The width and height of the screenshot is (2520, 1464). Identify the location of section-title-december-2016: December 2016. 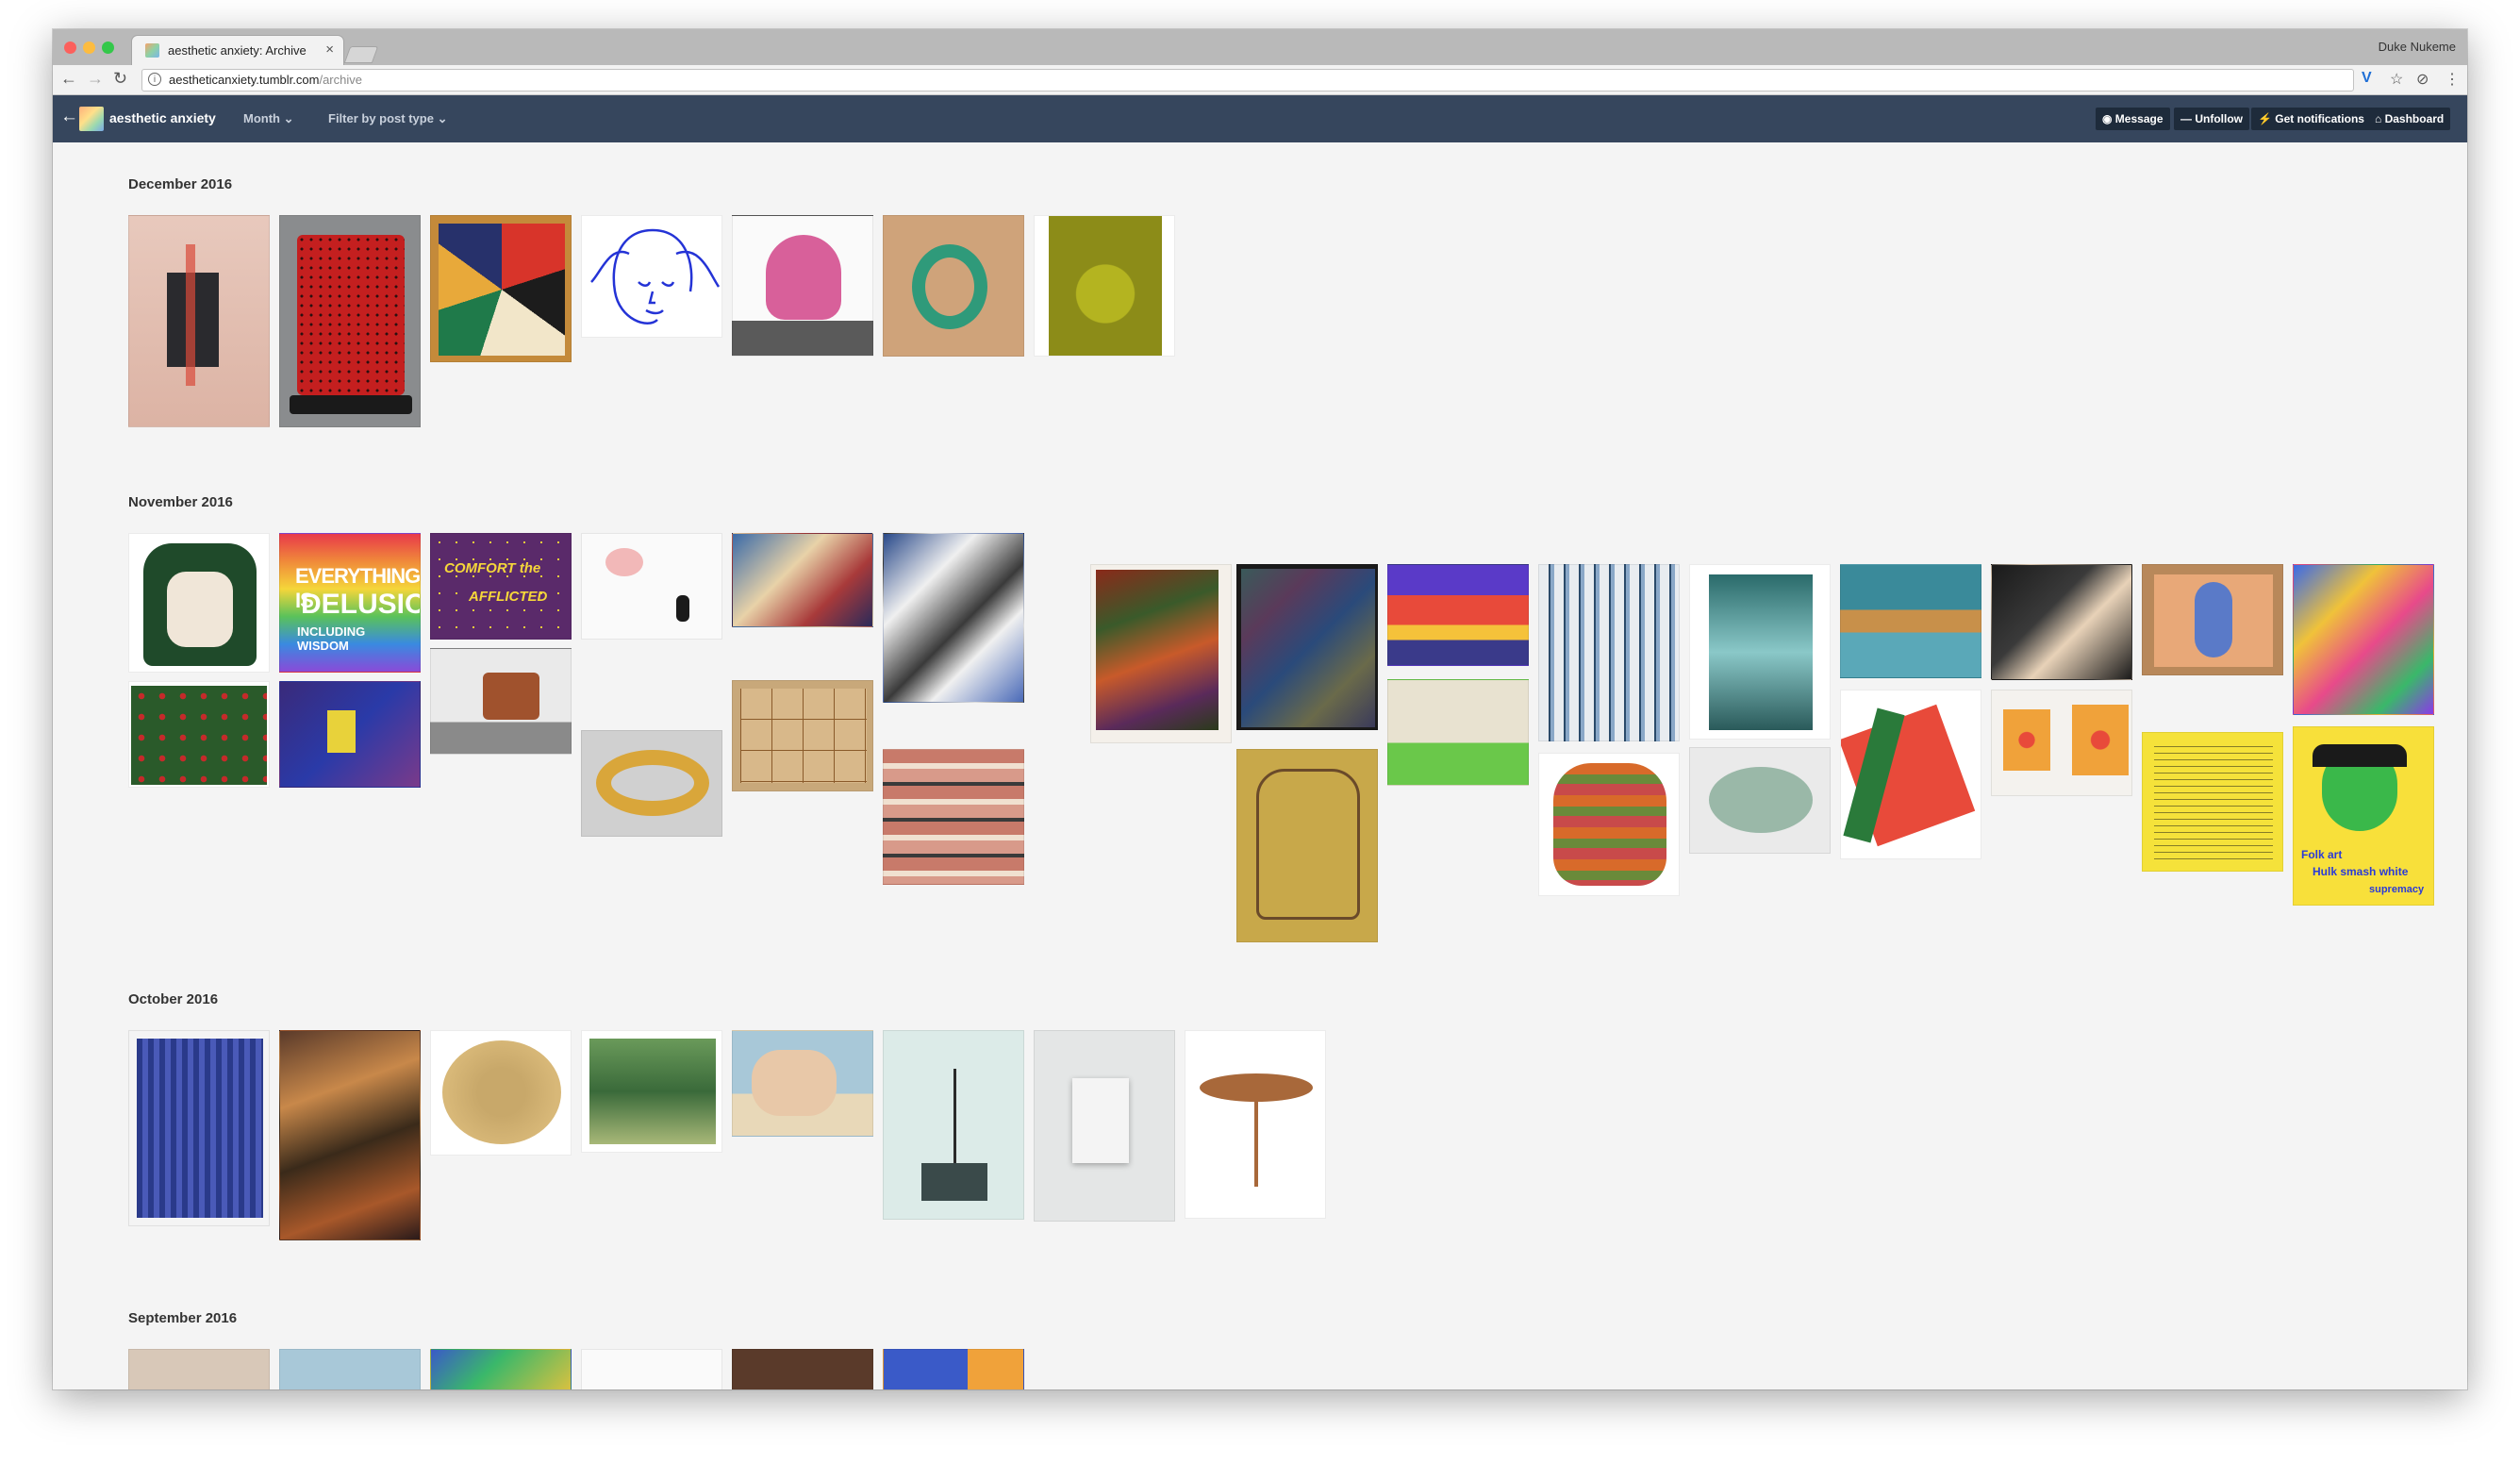
(180, 184).